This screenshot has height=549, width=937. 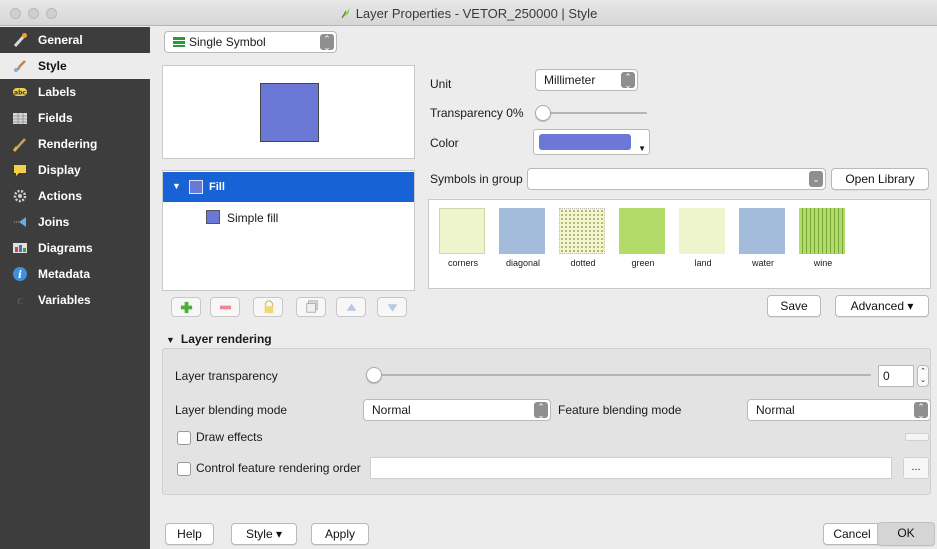 What do you see at coordinates (20, 300) in the screenshot?
I see `svg-text: ε` at bounding box center [20, 300].